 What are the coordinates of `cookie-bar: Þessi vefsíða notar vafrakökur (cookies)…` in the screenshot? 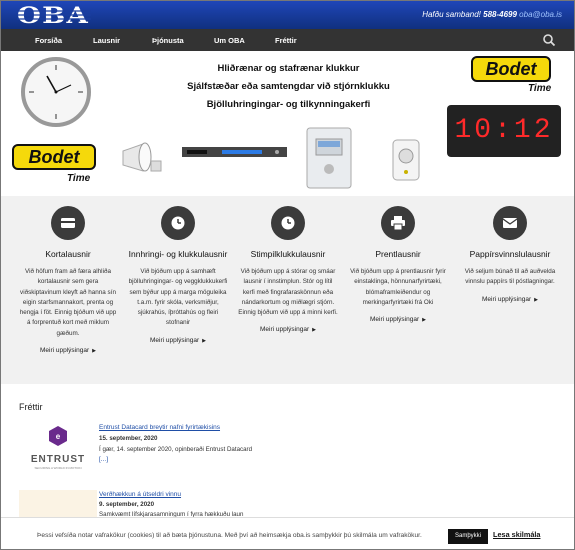 It's located at (287, 533).